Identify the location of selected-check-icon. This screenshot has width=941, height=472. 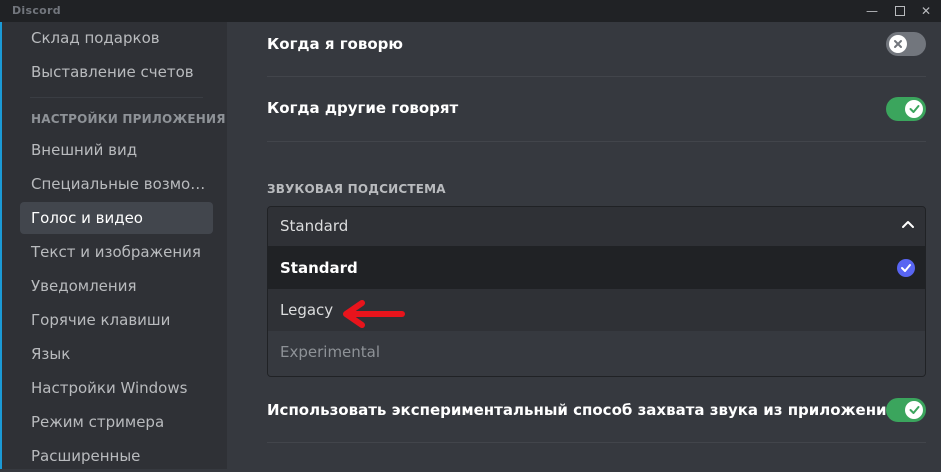
(906, 268).